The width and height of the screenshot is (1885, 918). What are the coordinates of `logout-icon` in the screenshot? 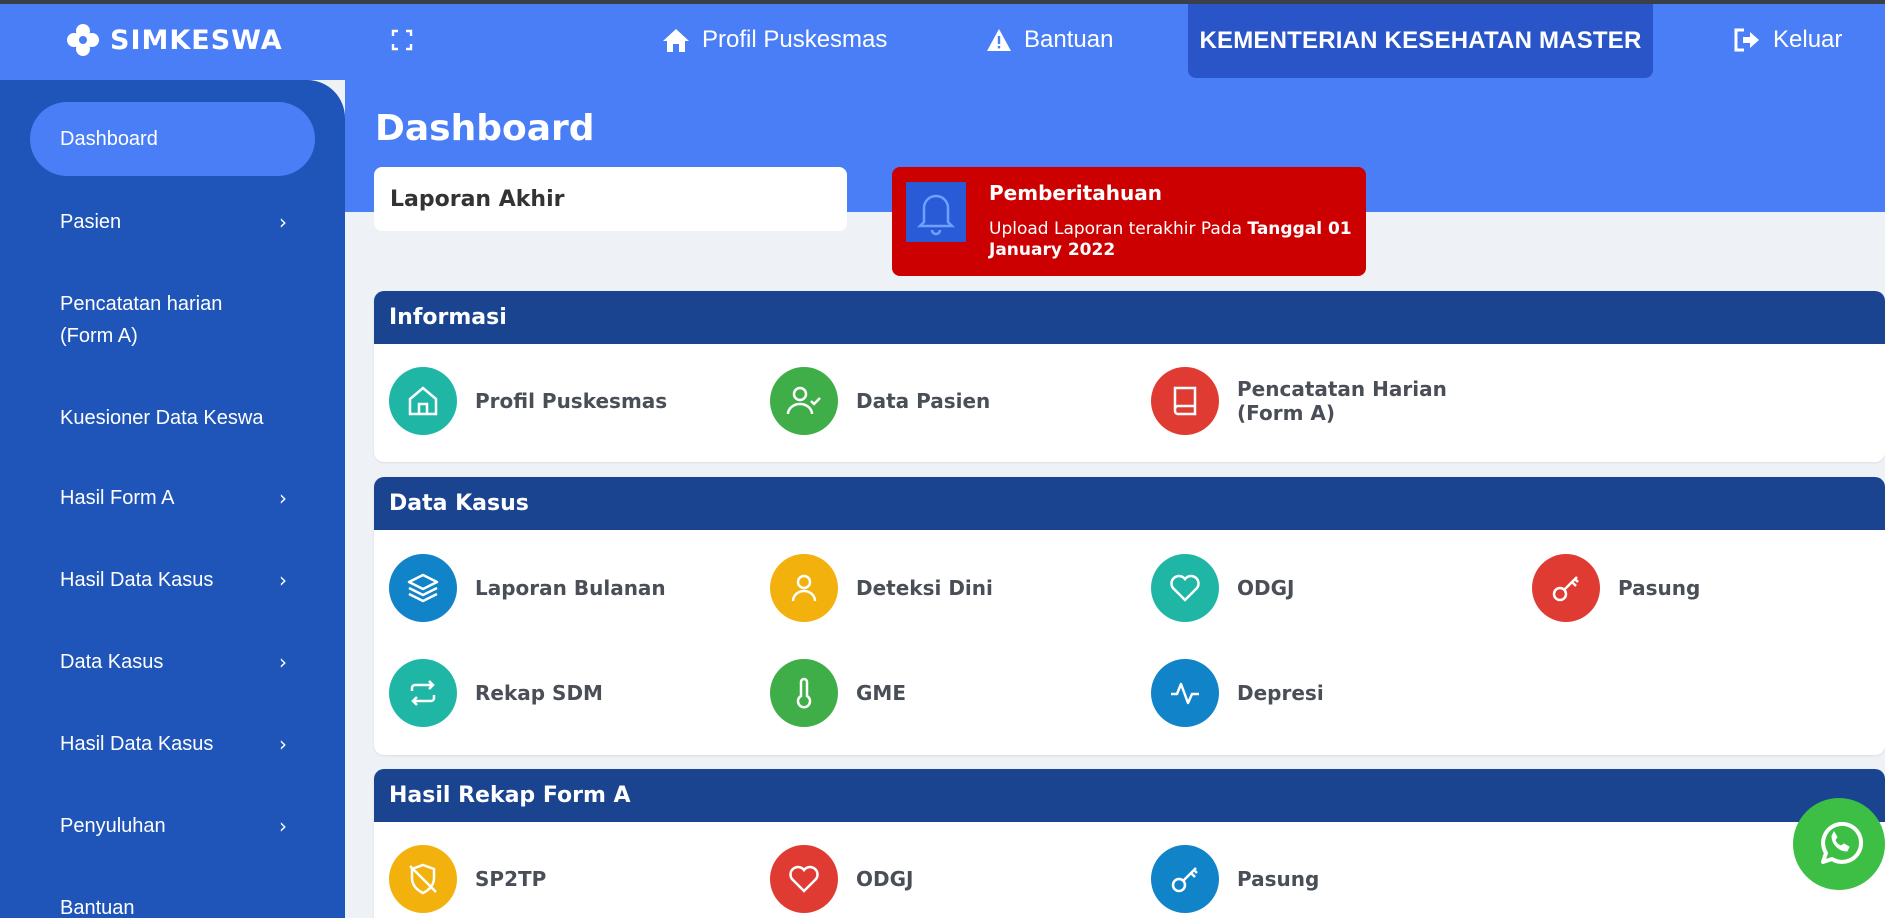 It's located at (1746, 40).